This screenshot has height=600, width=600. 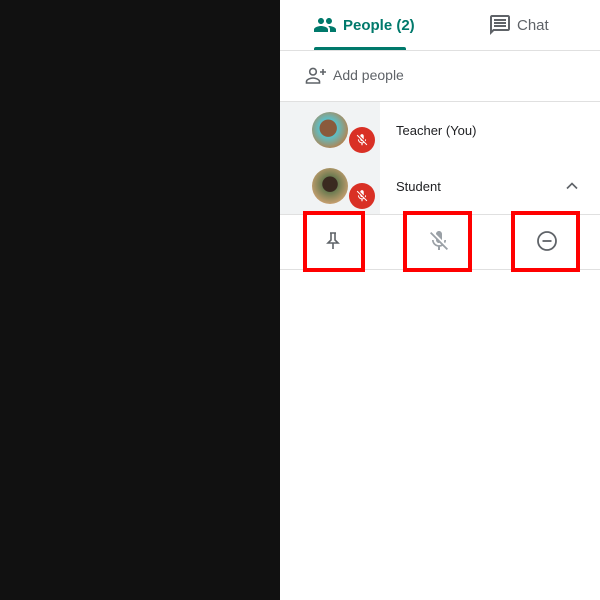 I want to click on add-people-label: Add people, so click(x=368, y=75).